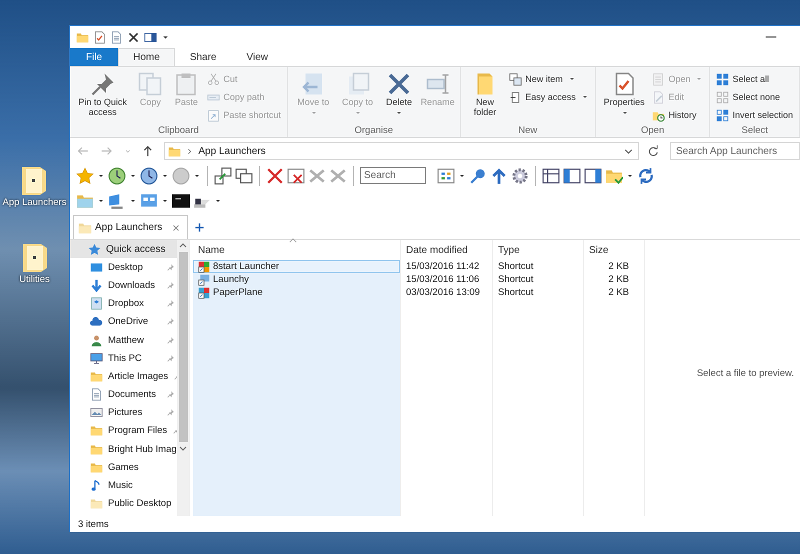  I want to click on ribbon-tab: File, so click(94, 57).